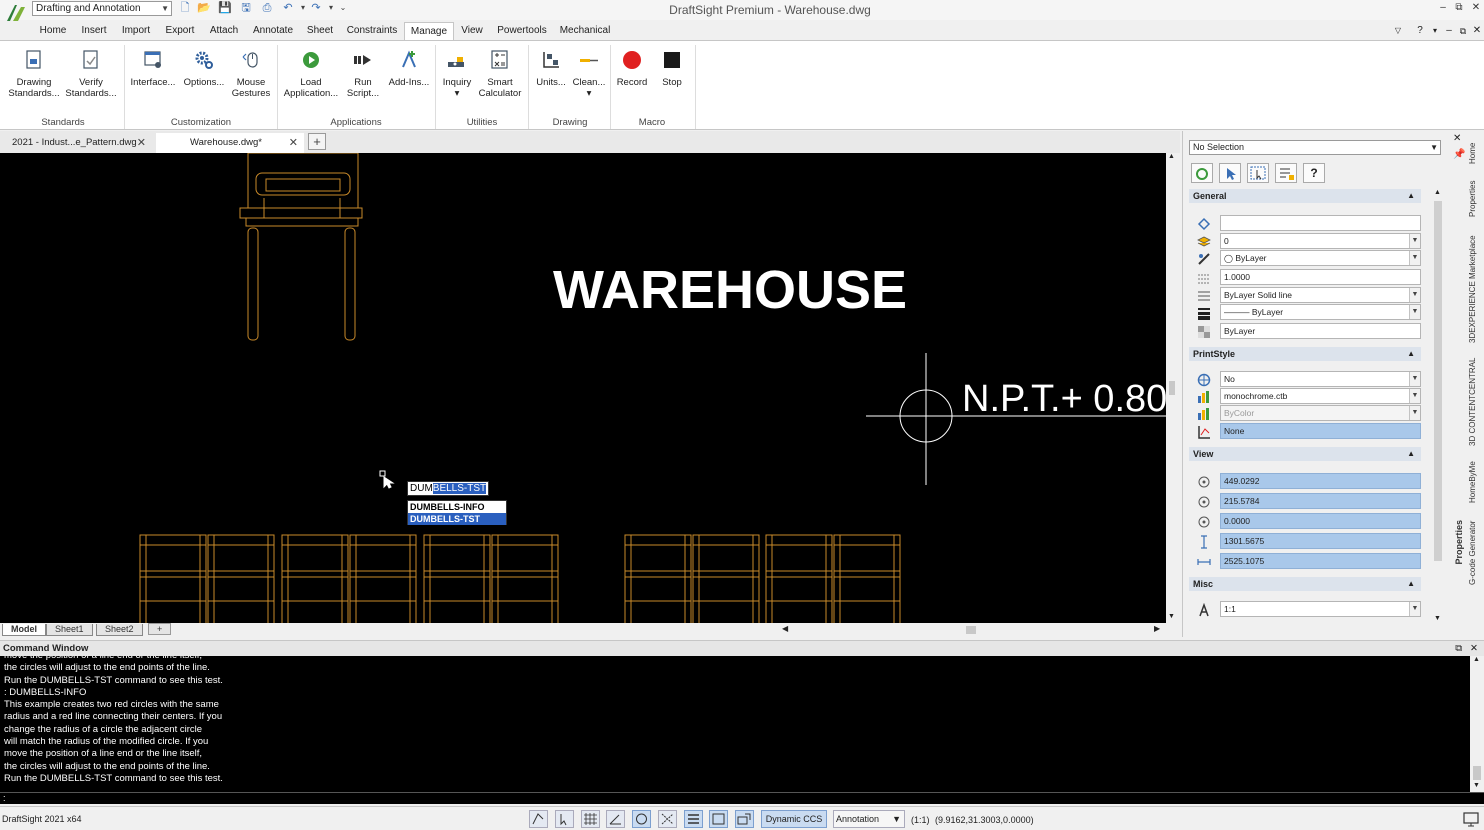 The image size is (1484, 830). Describe the element at coordinates (1320, 379) in the screenshot. I see `prop-printstyle: No ▼` at that location.